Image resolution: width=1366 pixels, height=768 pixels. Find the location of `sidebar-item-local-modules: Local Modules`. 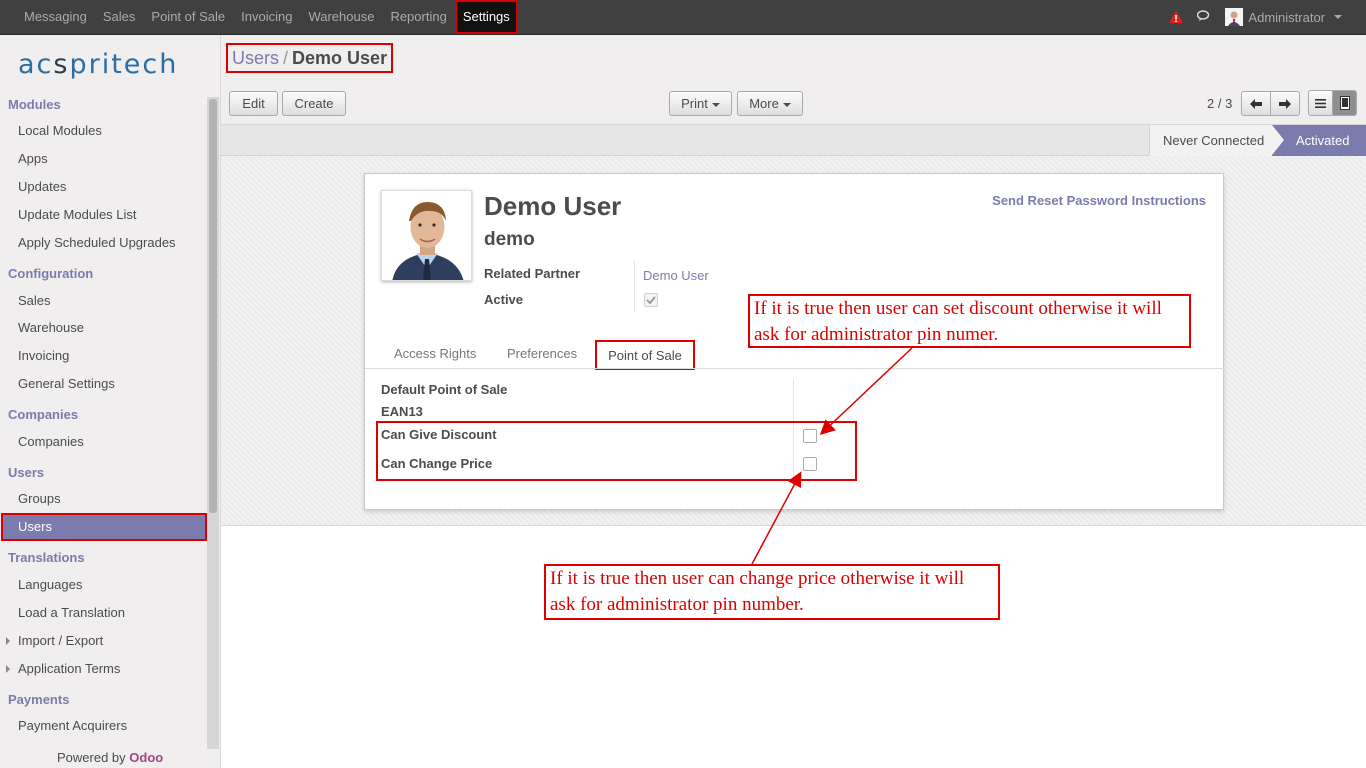

sidebar-item-local-modules: Local Modules is located at coordinates (60, 130).